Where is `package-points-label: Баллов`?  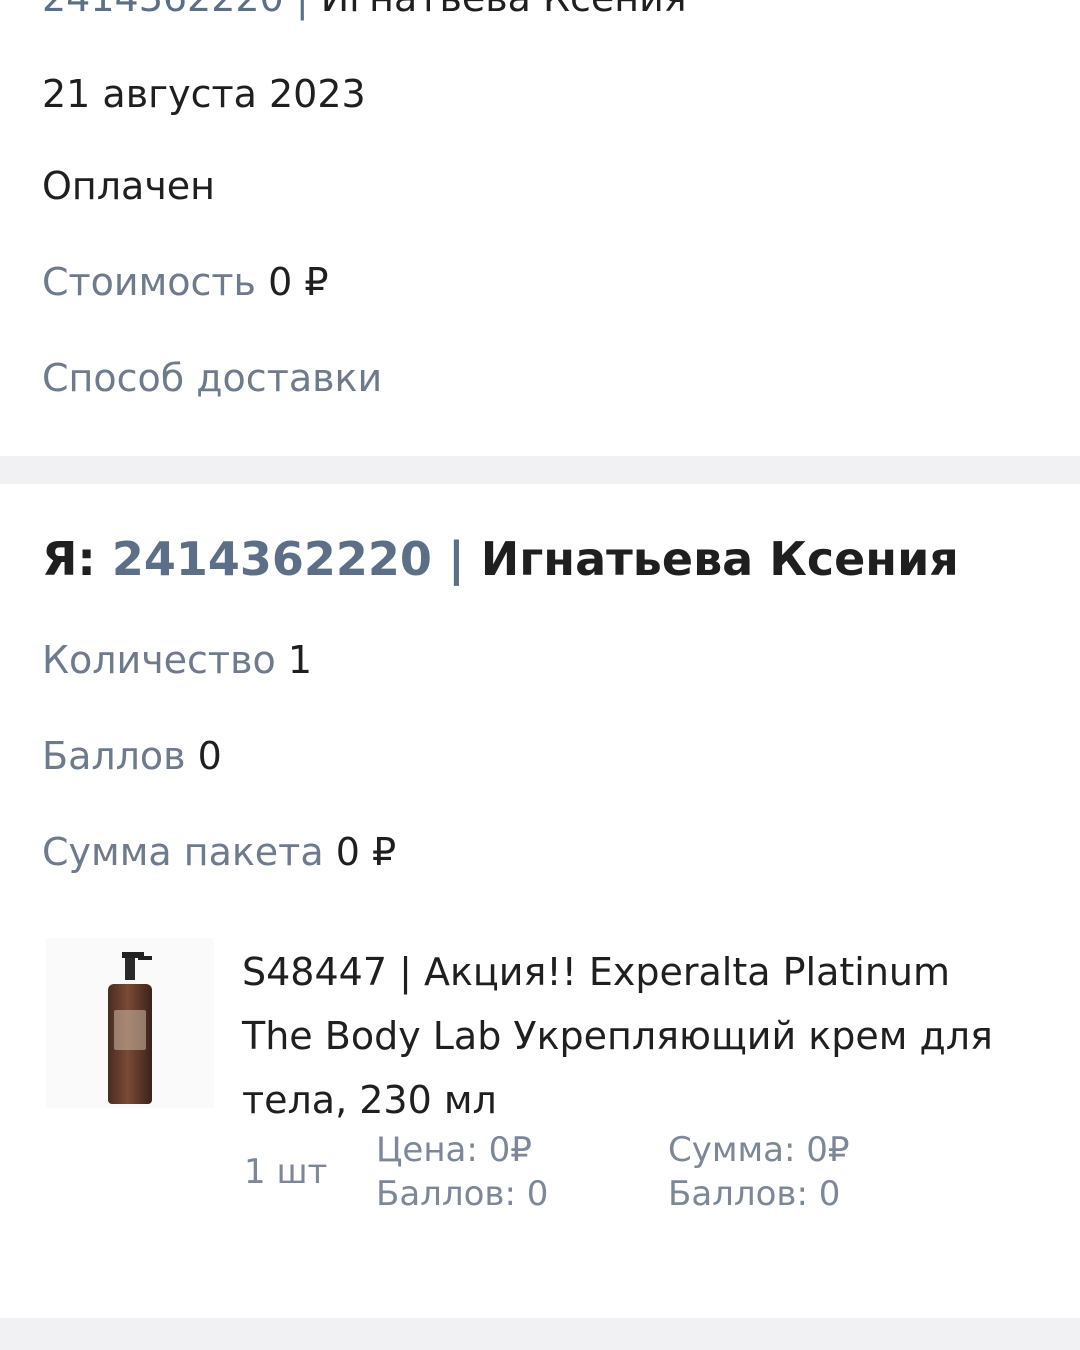 package-points-label: Баллов is located at coordinates (114, 756).